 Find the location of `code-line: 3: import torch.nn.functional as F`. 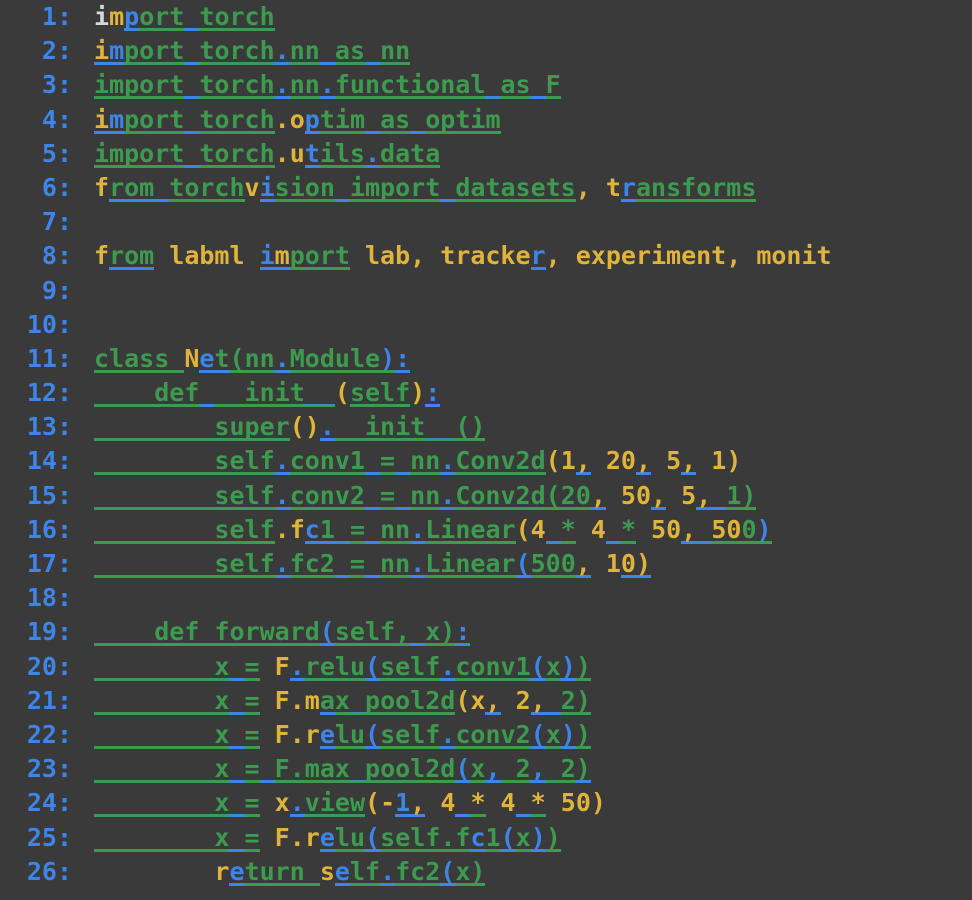

code-line: 3: import torch.nn.functional as F is located at coordinates (486, 85).